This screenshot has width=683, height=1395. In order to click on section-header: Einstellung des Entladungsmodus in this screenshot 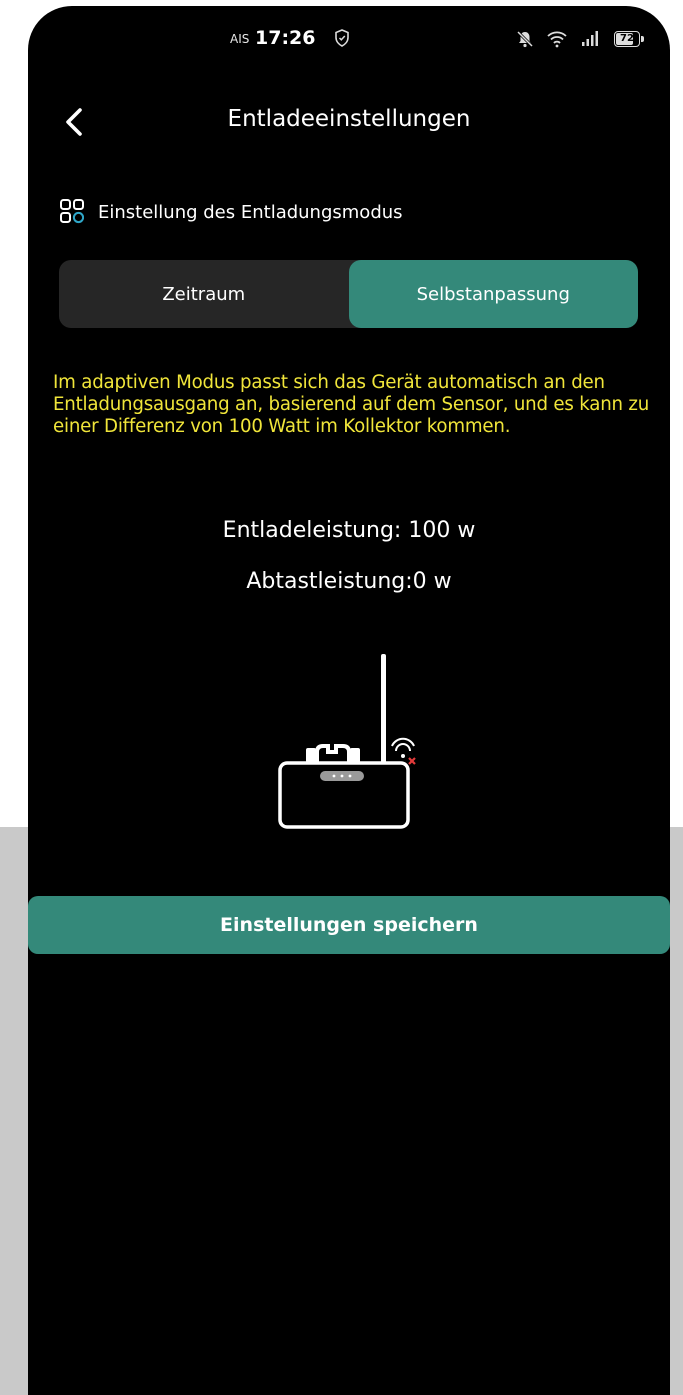, I will do `click(231, 212)`.